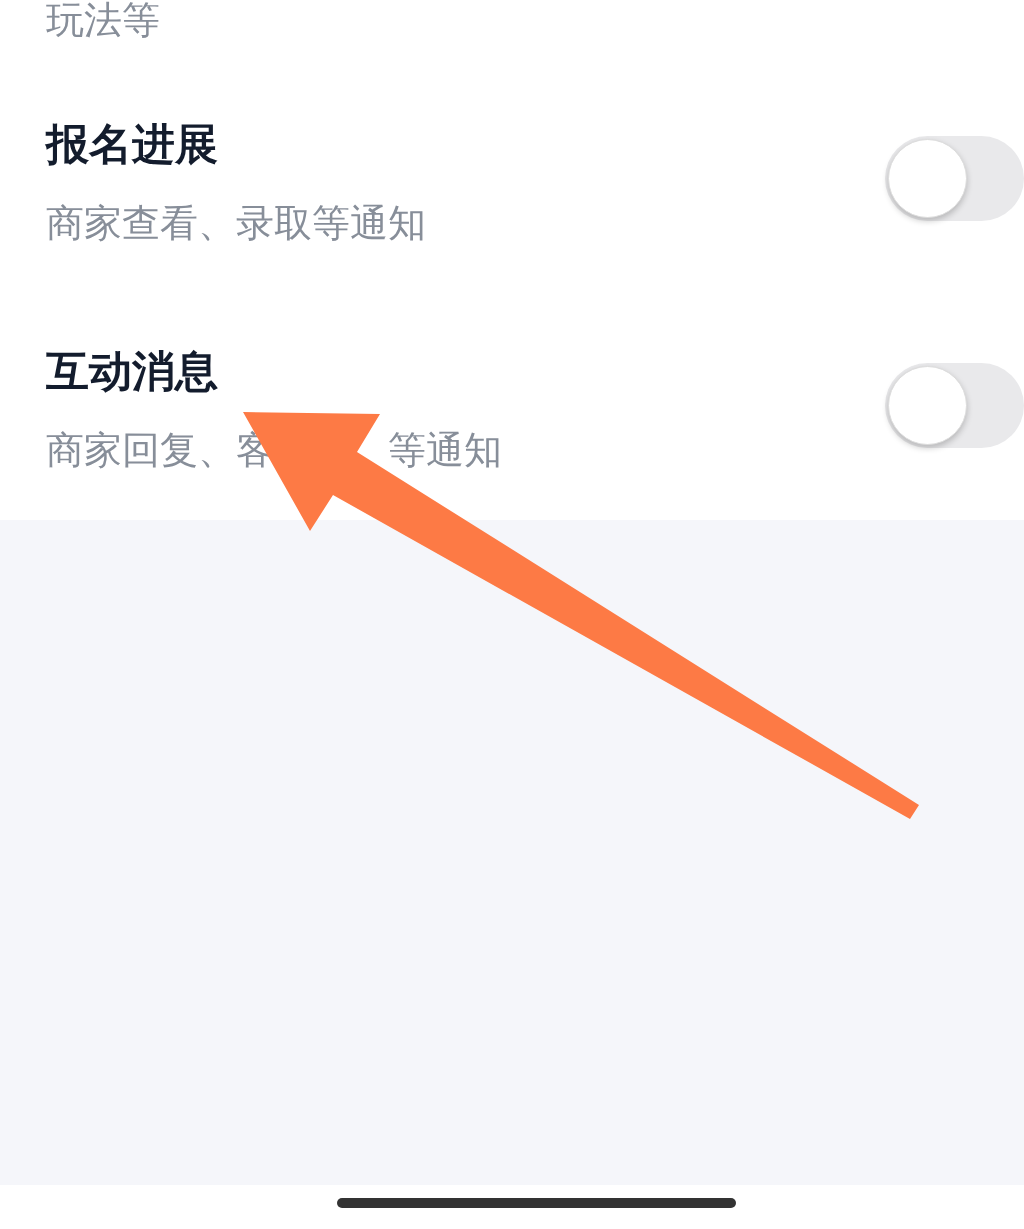  What do you see at coordinates (103, 20) in the screenshot?
I see `item-subtitle: 玩法等` at bounding box center [103, 20].